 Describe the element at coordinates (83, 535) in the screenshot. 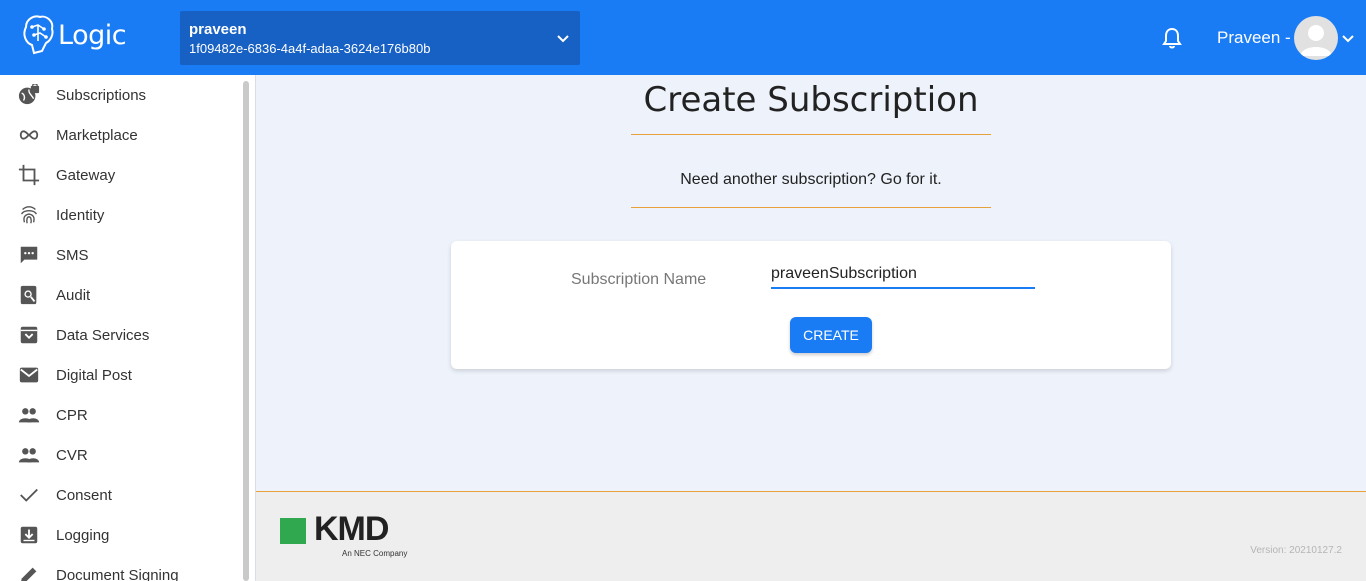

I see `sidebar-item-label: Logging` at that location.